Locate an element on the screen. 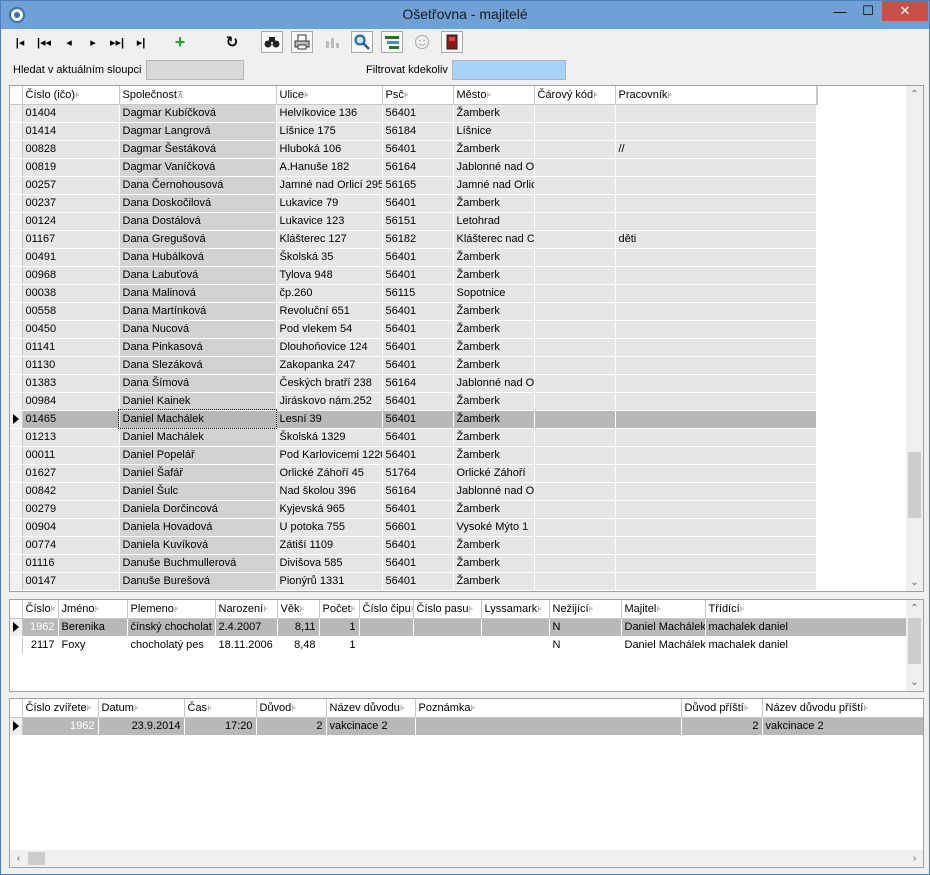 This screenshot has height=875, width=930. column-header: Důvod příští⊧ is located at coordinates (722, 708).